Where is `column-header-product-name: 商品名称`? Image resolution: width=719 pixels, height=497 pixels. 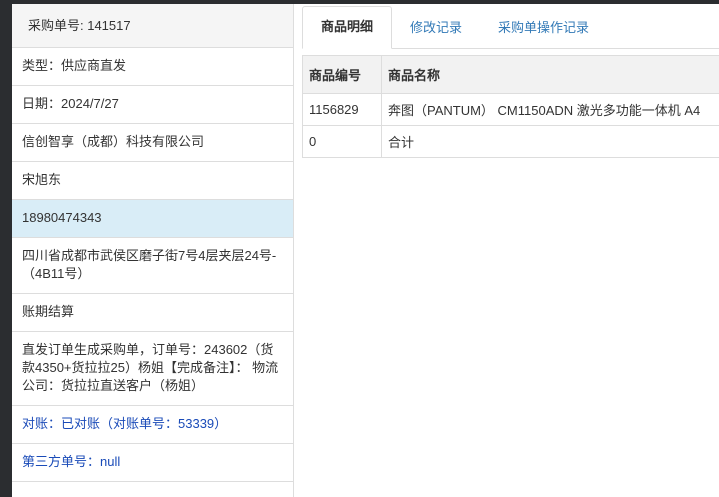
column-header-product-name: 商品名称 is located at coordinates (550, 74).